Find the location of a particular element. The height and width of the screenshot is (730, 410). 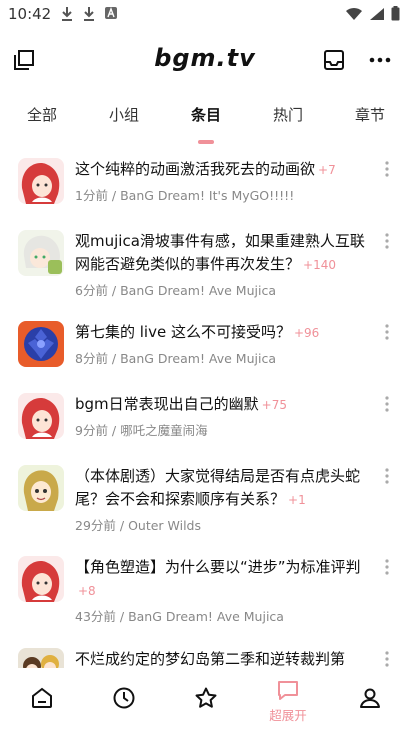

more-horizontal-icon is located at coordinates (380, 60).